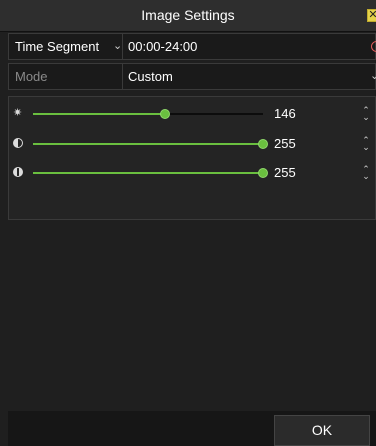 The width and height of the screenshot is (376, 446). What do you see at coordinates (148, 76) in the screenshot?
I see `mode-select: Custom` at bounding box center [148, 76].